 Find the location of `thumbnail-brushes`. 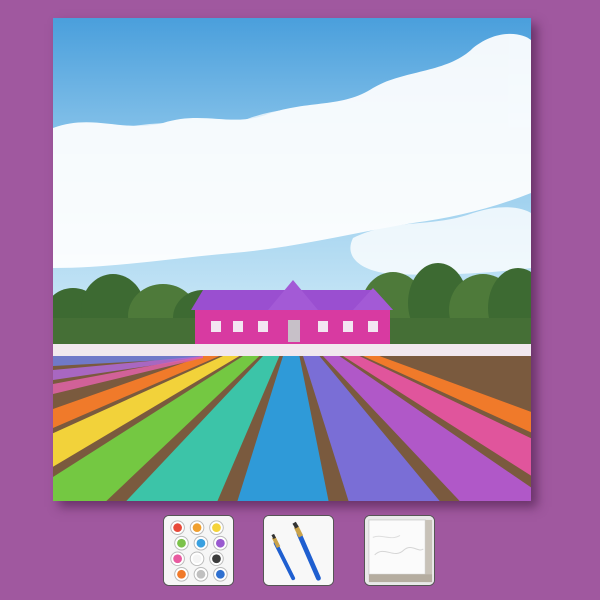

thumbnail-brushes is located at coordinates (298, 550).